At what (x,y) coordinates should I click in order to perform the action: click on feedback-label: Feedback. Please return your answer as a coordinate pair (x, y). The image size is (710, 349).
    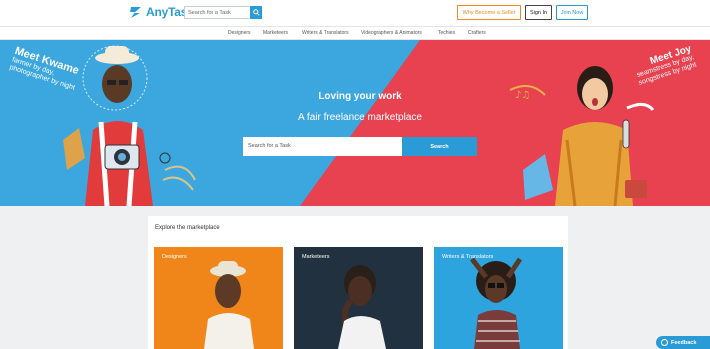
    Looking at the image, I should click on (684, 342).